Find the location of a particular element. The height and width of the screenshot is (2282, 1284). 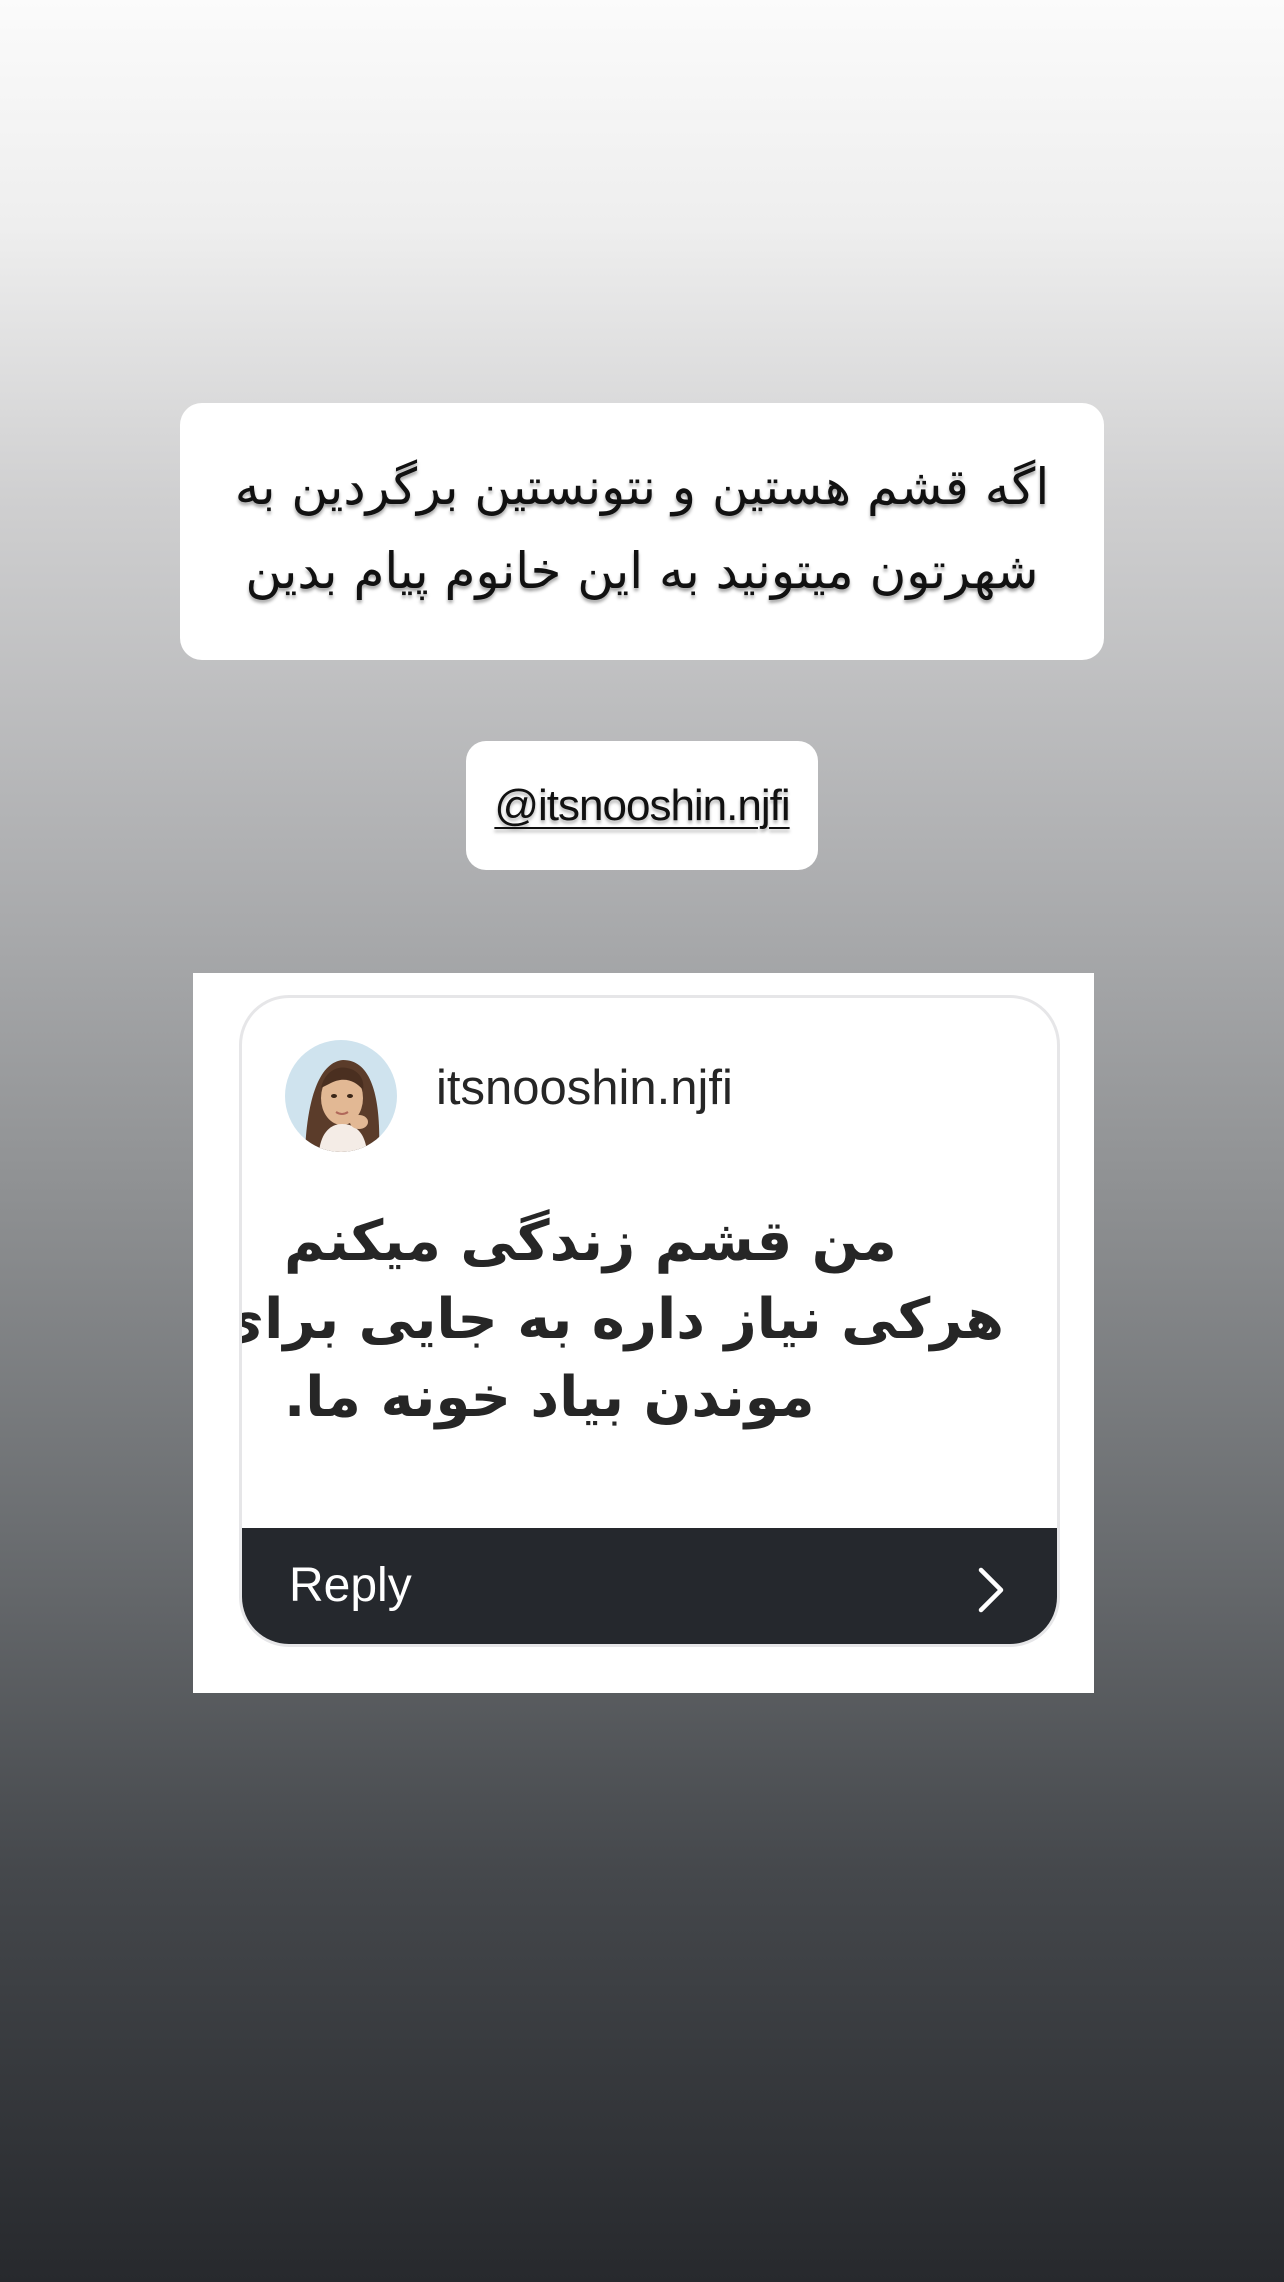

message-line-2: هرکی نیاز داره به جایی برای is located at coordinates (621, 1319).